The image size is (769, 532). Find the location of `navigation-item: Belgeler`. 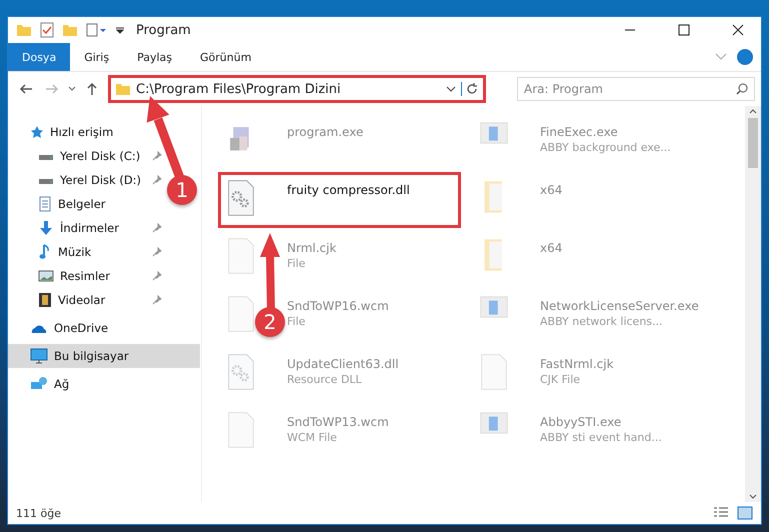

navigation-item: Belgeler is located at coordinates (87, 204).